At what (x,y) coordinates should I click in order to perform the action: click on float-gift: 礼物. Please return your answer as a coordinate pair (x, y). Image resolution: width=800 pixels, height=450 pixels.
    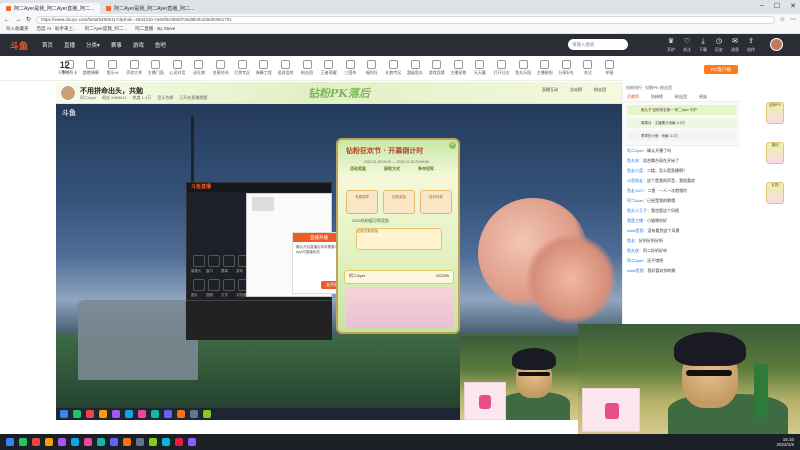
    Looking at the image, I should click on (775, 193).